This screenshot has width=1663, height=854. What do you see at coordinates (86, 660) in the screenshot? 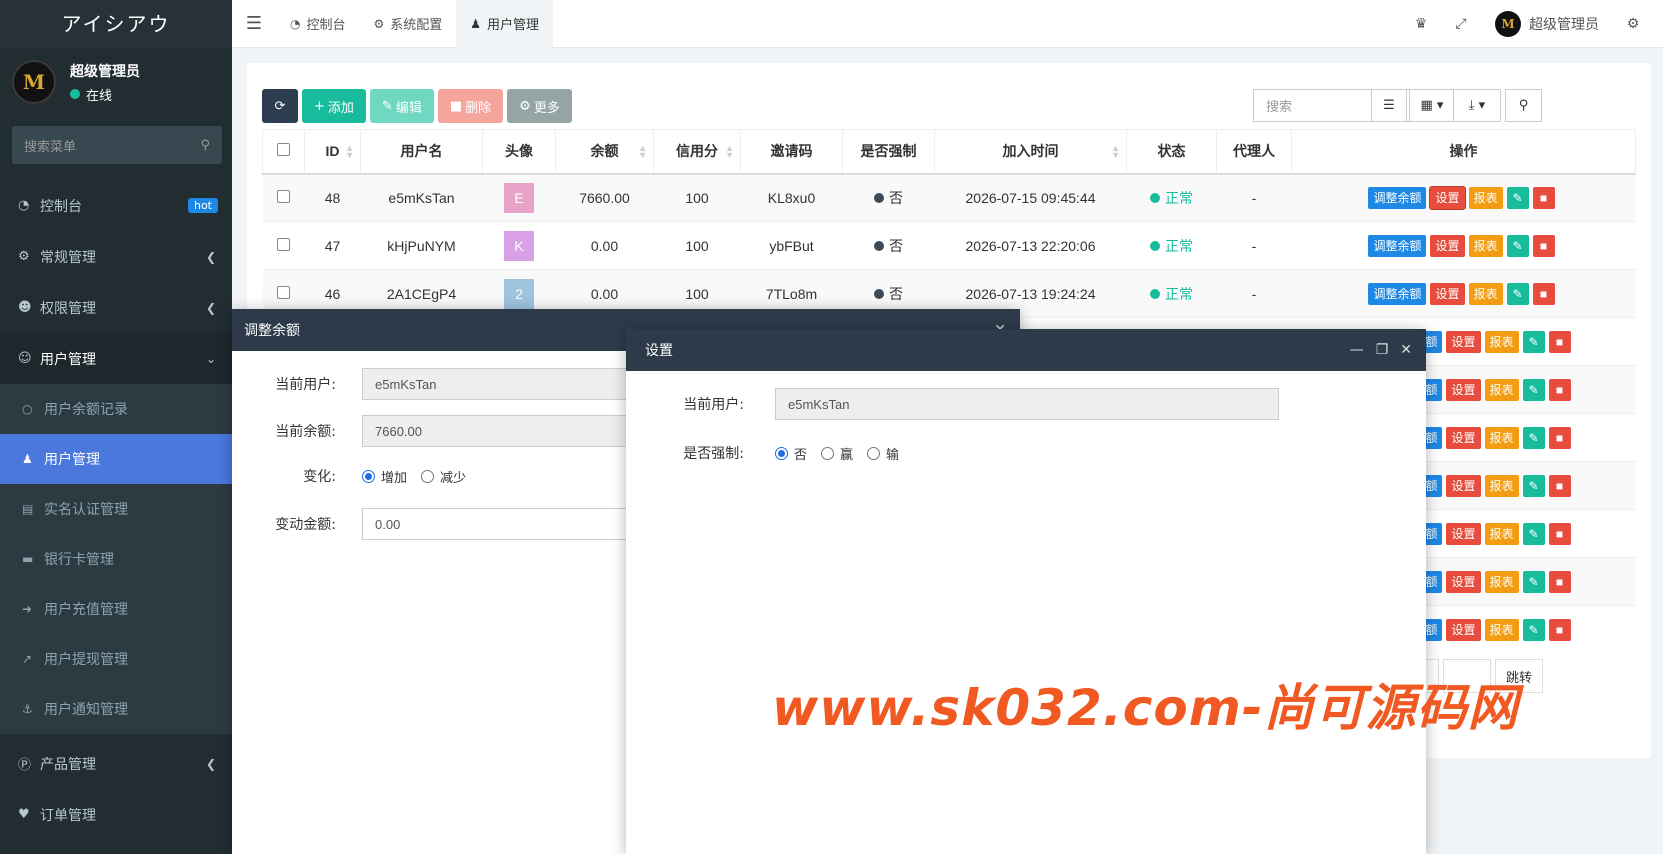
I see `sidebar-item-label: 用户提现管理` at bounding box center [86, 660].